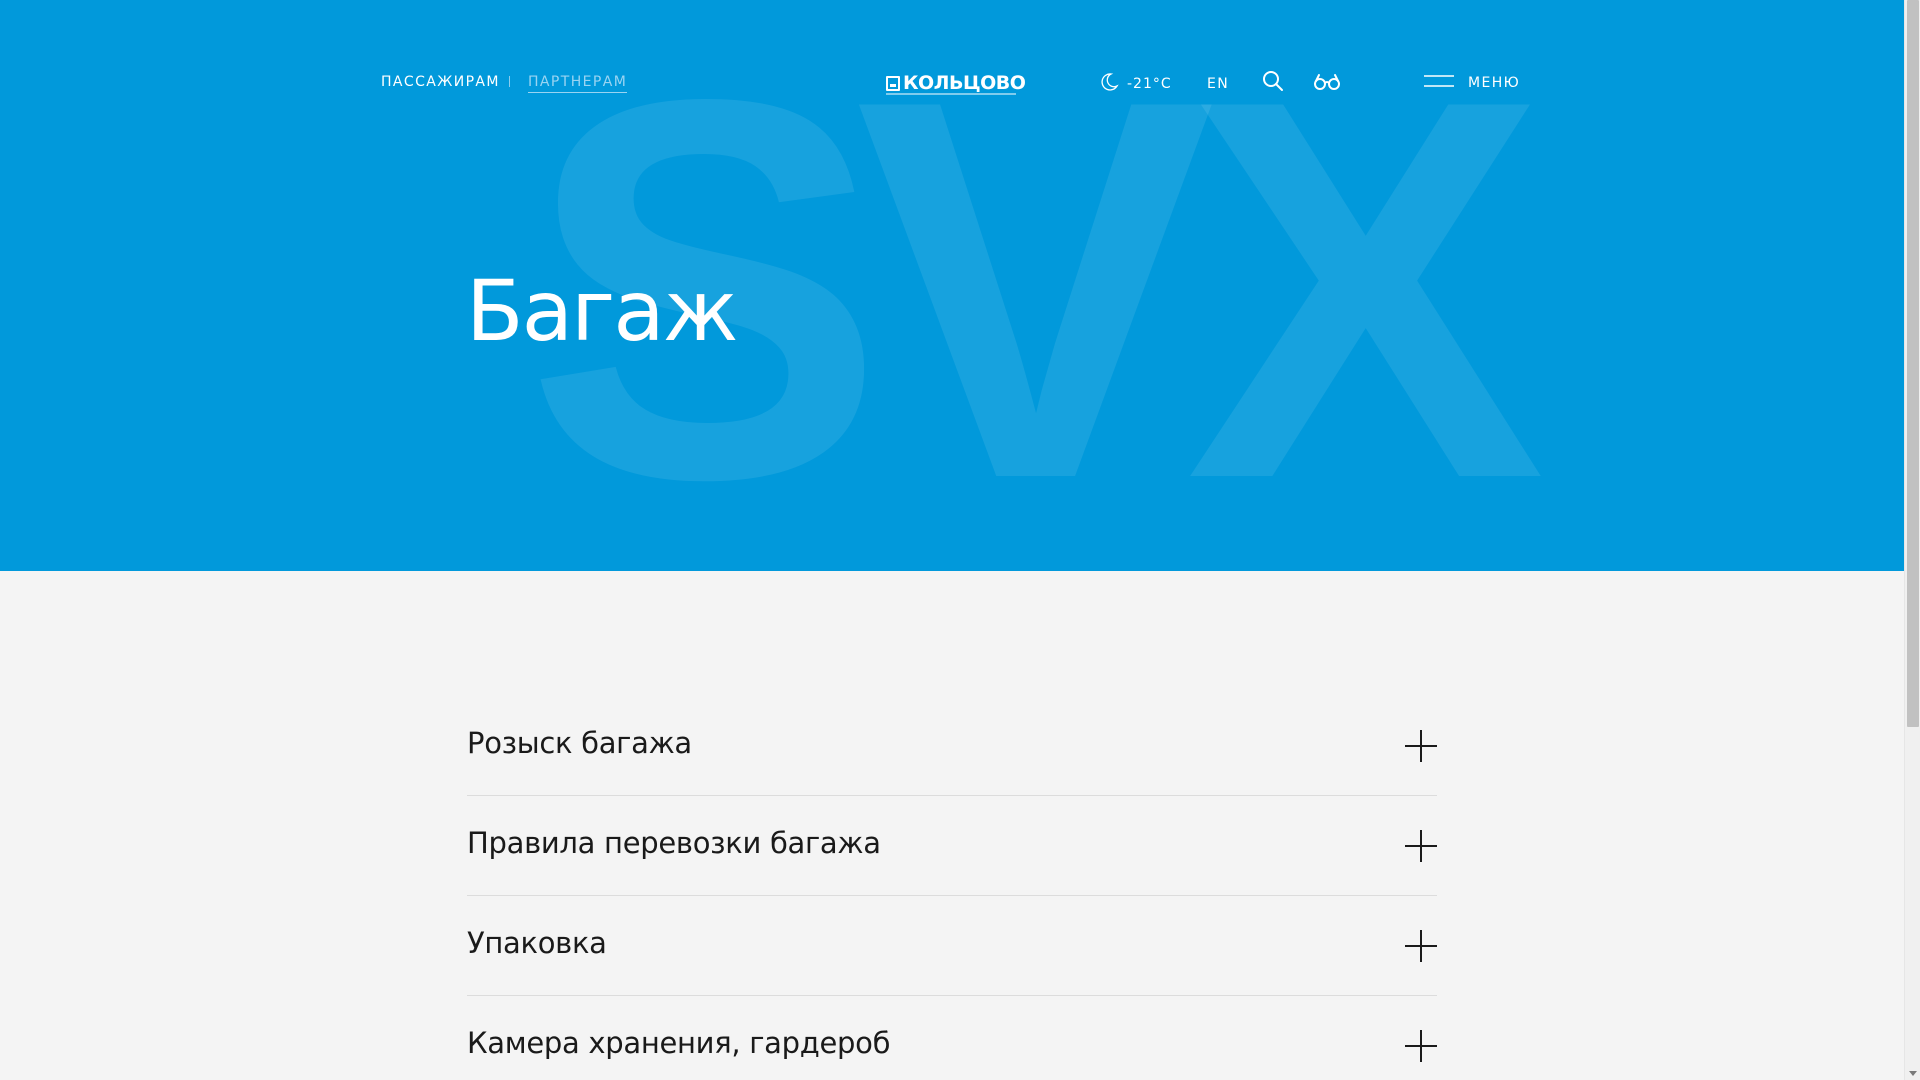  What do you see at coordinates (964, 83) in the screenshot?
I see `logo-text: КОЛЬЦОВО` at bounding box center [964, 83].